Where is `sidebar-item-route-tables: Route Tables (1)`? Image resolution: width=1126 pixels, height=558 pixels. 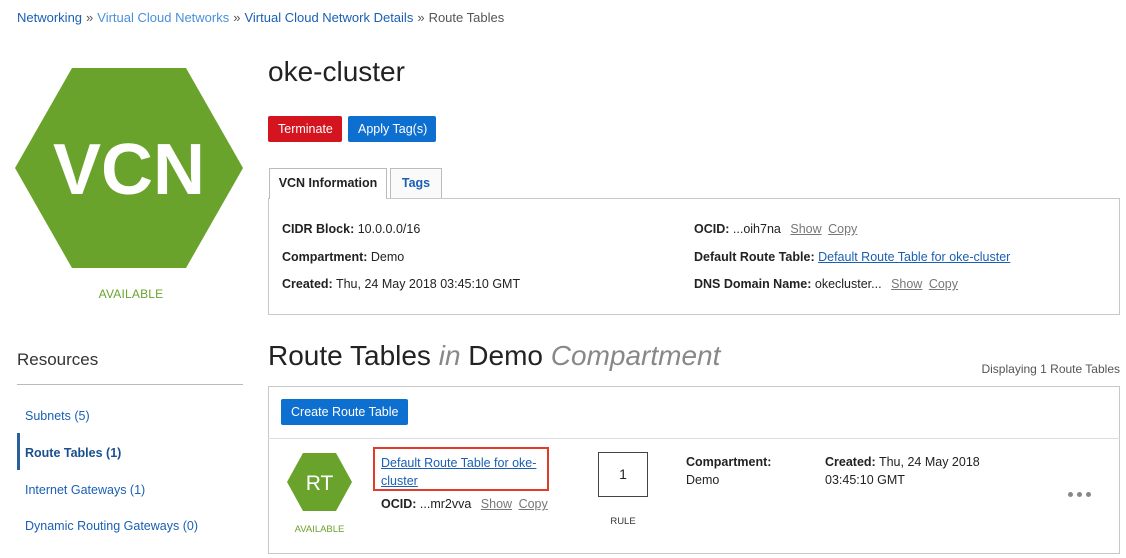 sidebar-item-route-tables: Route Tables (1) is located at coordinates (73, 453).